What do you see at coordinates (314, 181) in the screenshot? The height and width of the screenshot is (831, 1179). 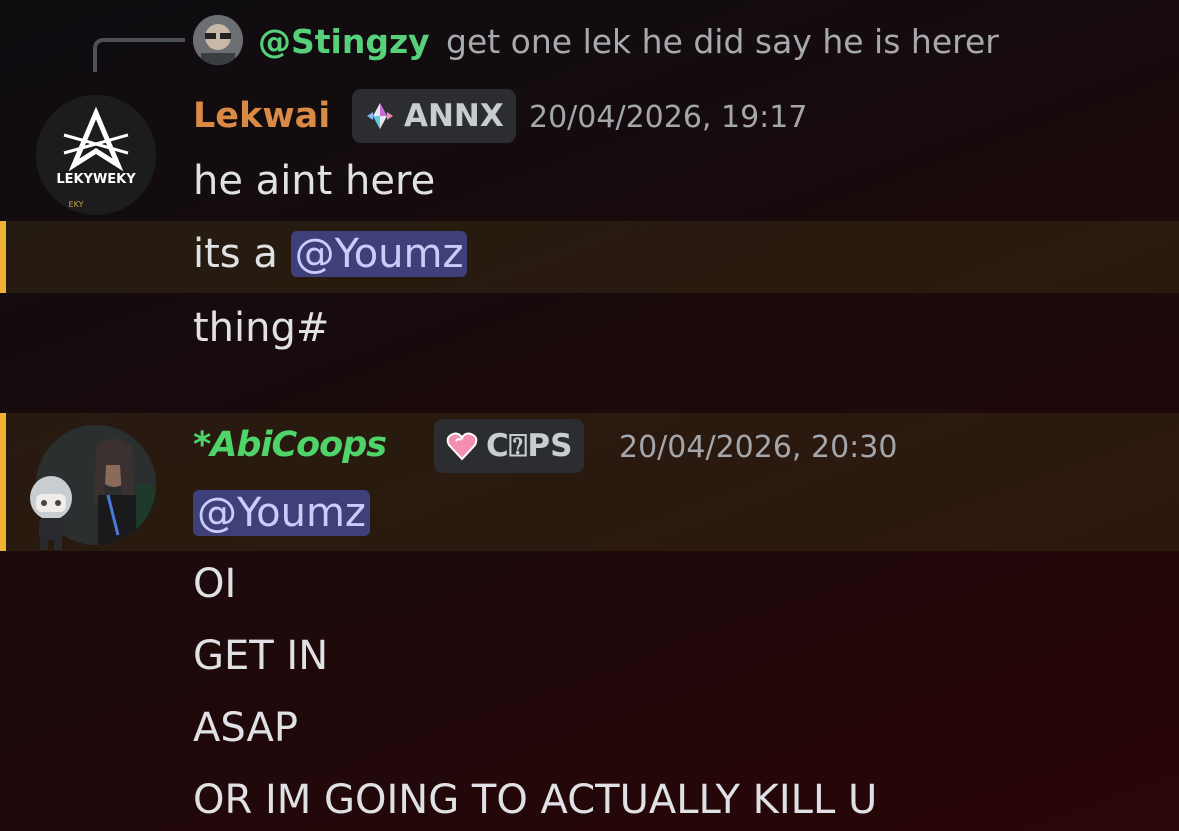 I see `message-line: he aint here` at bounding box center [314, 181].